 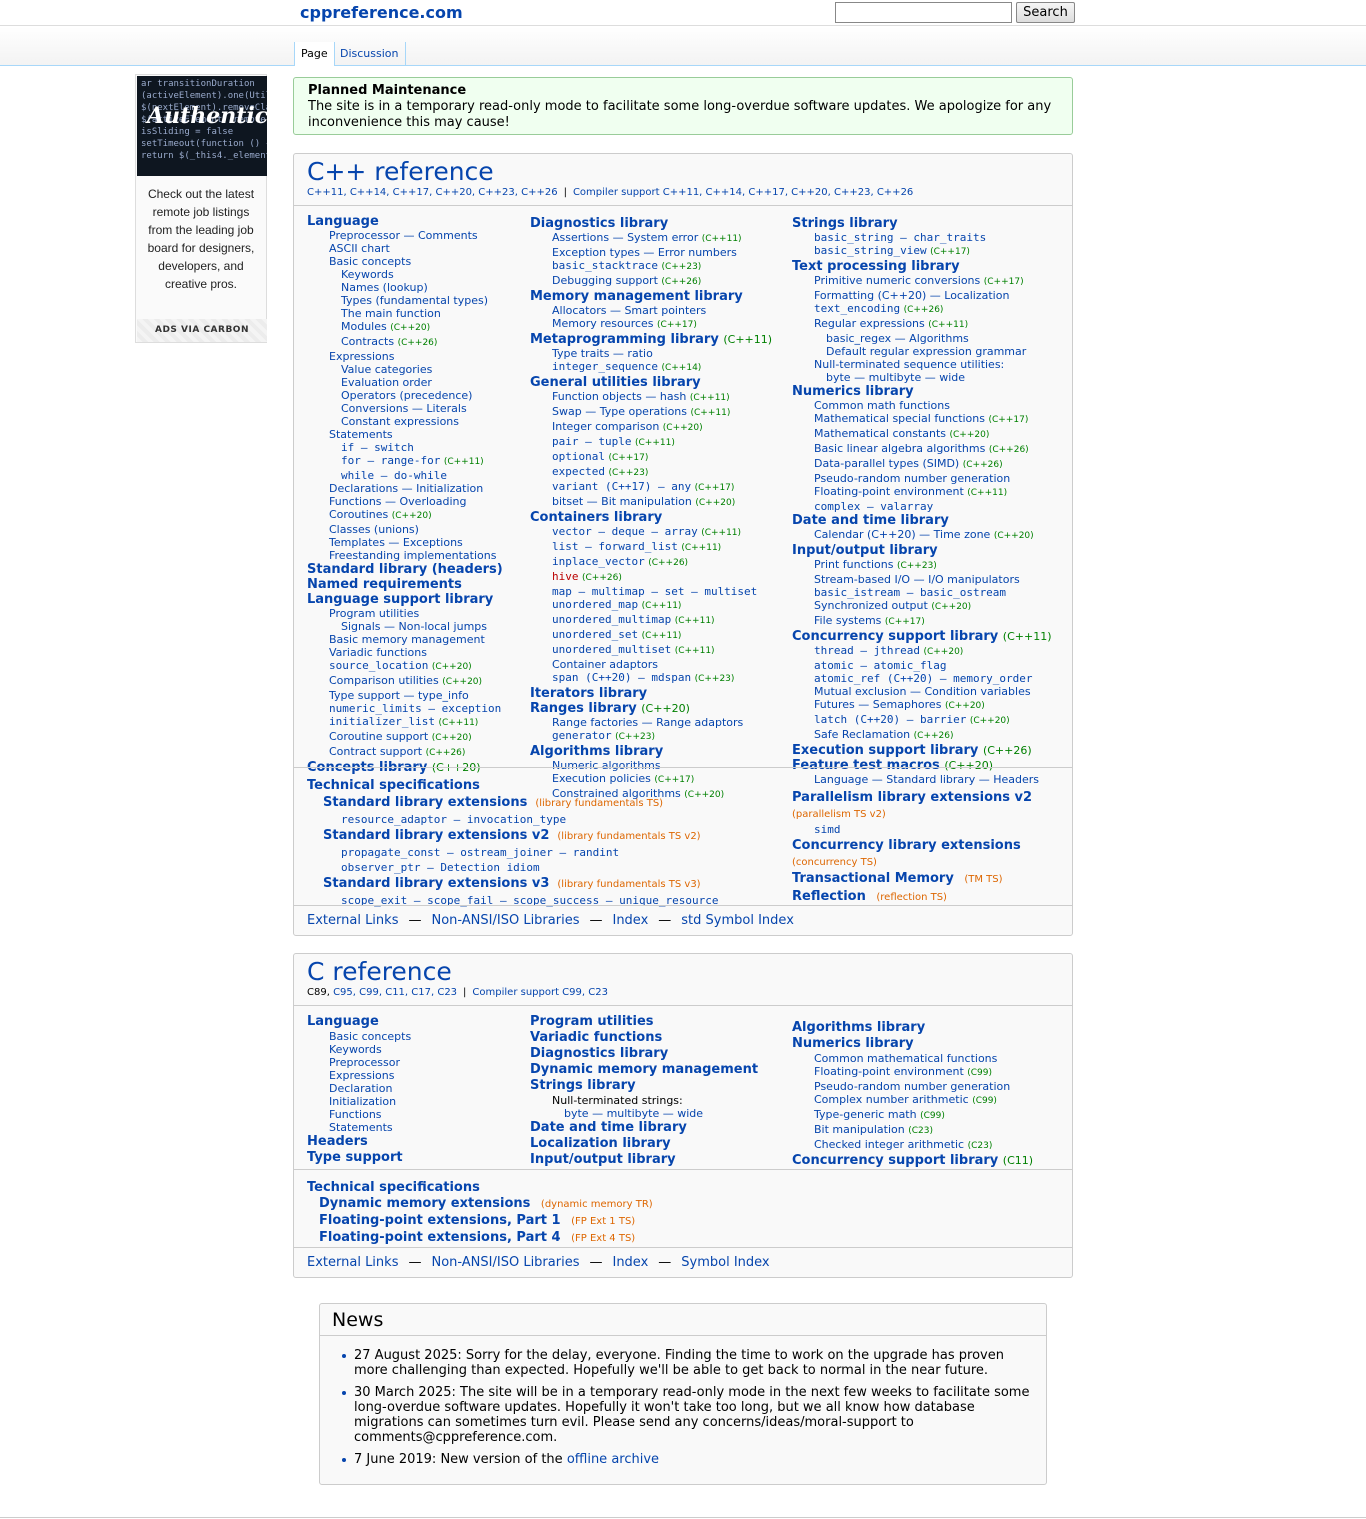 I want to click on cpp-title: C++ reference, so click(x=400, y=172).